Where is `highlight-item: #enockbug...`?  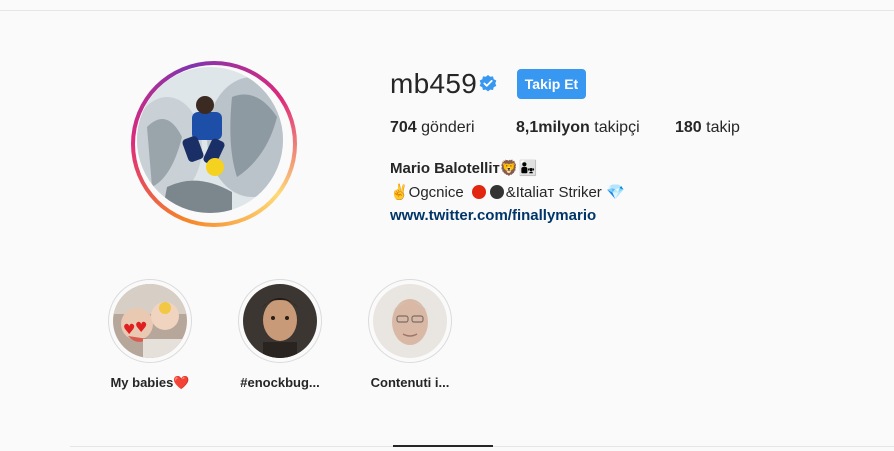 highlight-item: #enockbug... is located at coordinates (280, 334).